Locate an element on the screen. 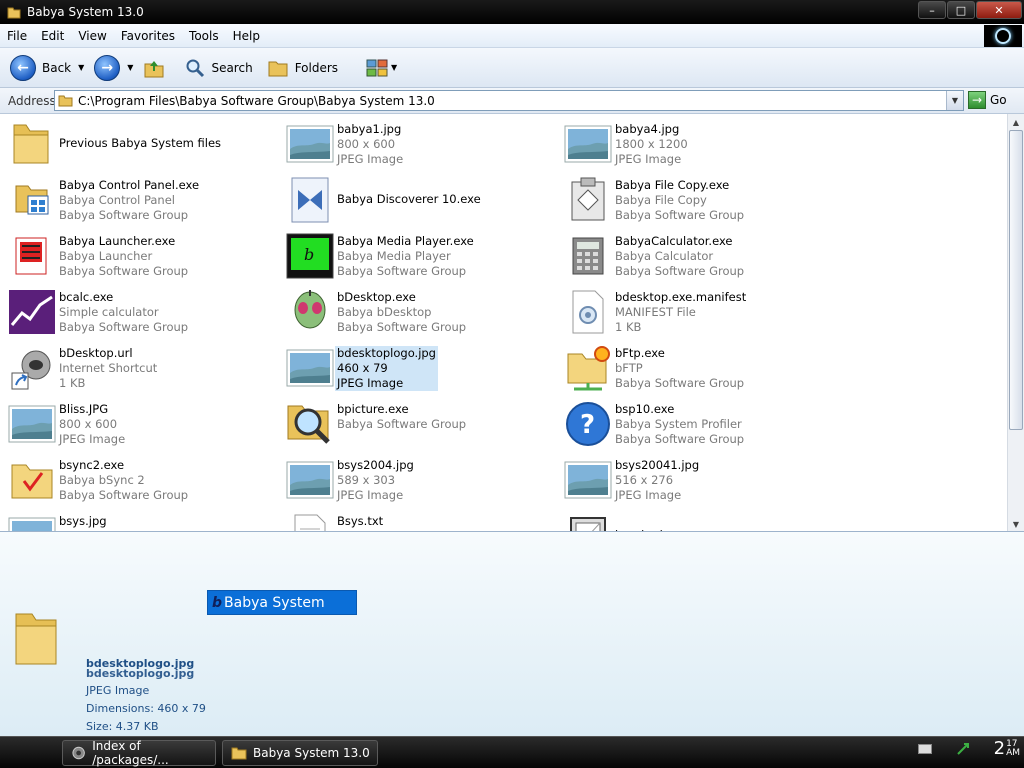 This screenshot has height=768, width=1024. file-item: bsys20041.jpg 516 x 276 JPEG Image is located at coordinates (697, 479).